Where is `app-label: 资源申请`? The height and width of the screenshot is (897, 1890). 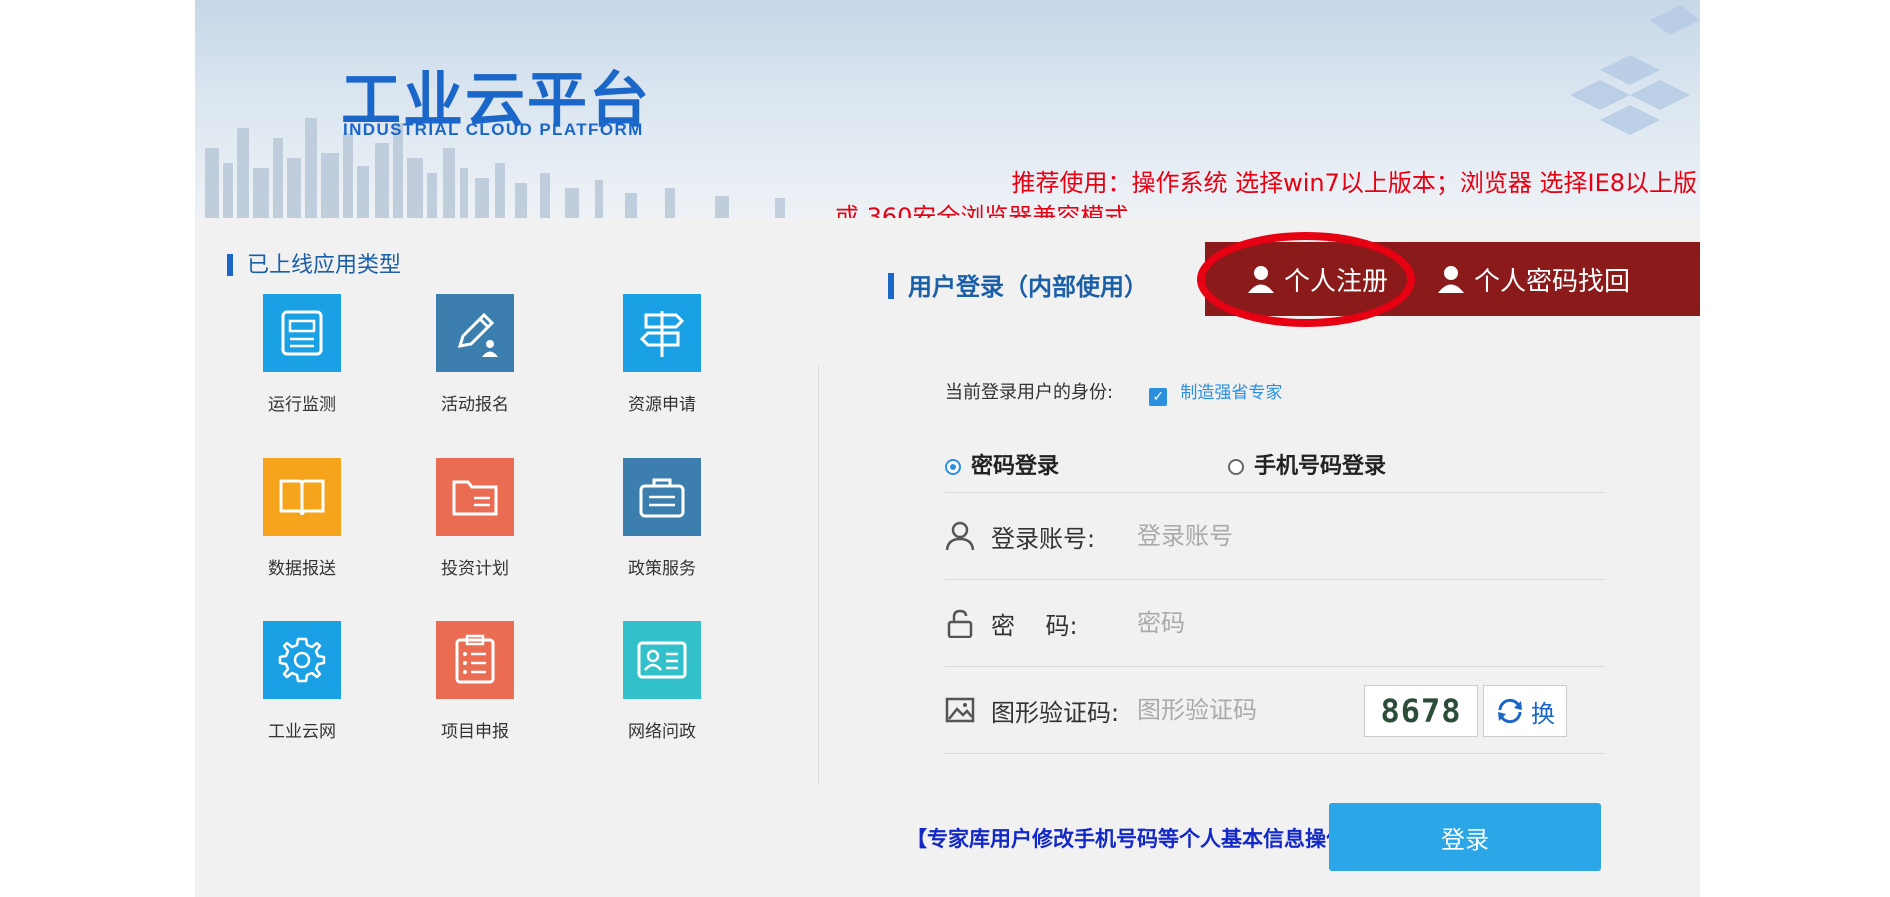
app-label: 资源申请 is located at coordinates (662, 405).